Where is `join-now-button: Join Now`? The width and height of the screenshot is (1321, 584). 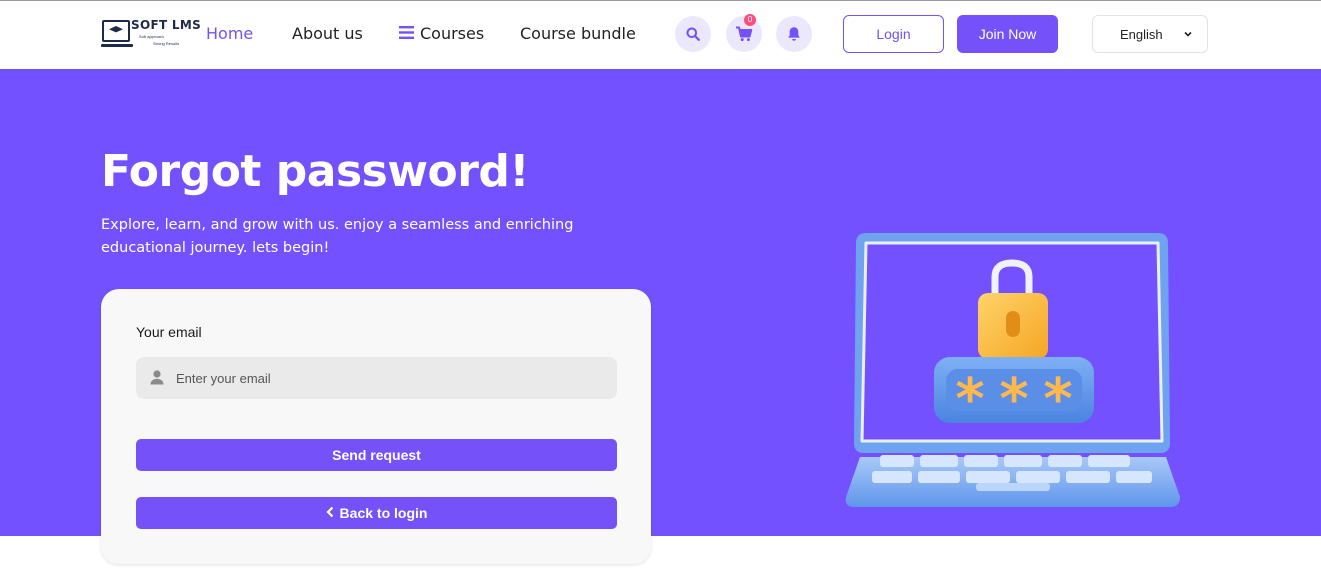 join-now-button: Join Now is located at coordinates (1007, 34).